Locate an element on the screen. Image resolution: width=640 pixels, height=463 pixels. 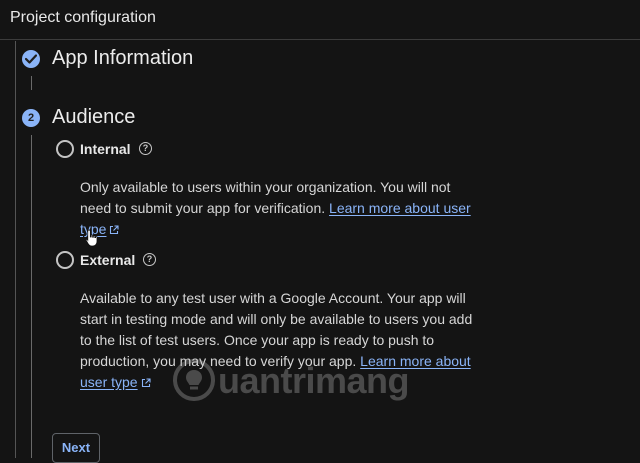
step-title-app-information: App Information is located at coordinates (122, 58).